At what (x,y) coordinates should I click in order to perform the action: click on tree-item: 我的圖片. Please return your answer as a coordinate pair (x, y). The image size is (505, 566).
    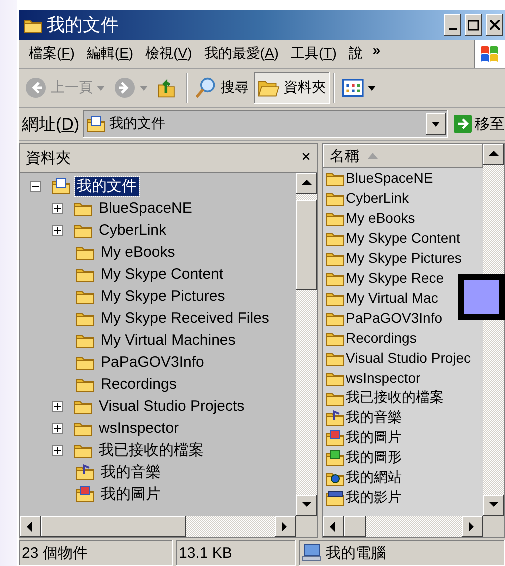
    Looking at the image, I should click on (131, 494).